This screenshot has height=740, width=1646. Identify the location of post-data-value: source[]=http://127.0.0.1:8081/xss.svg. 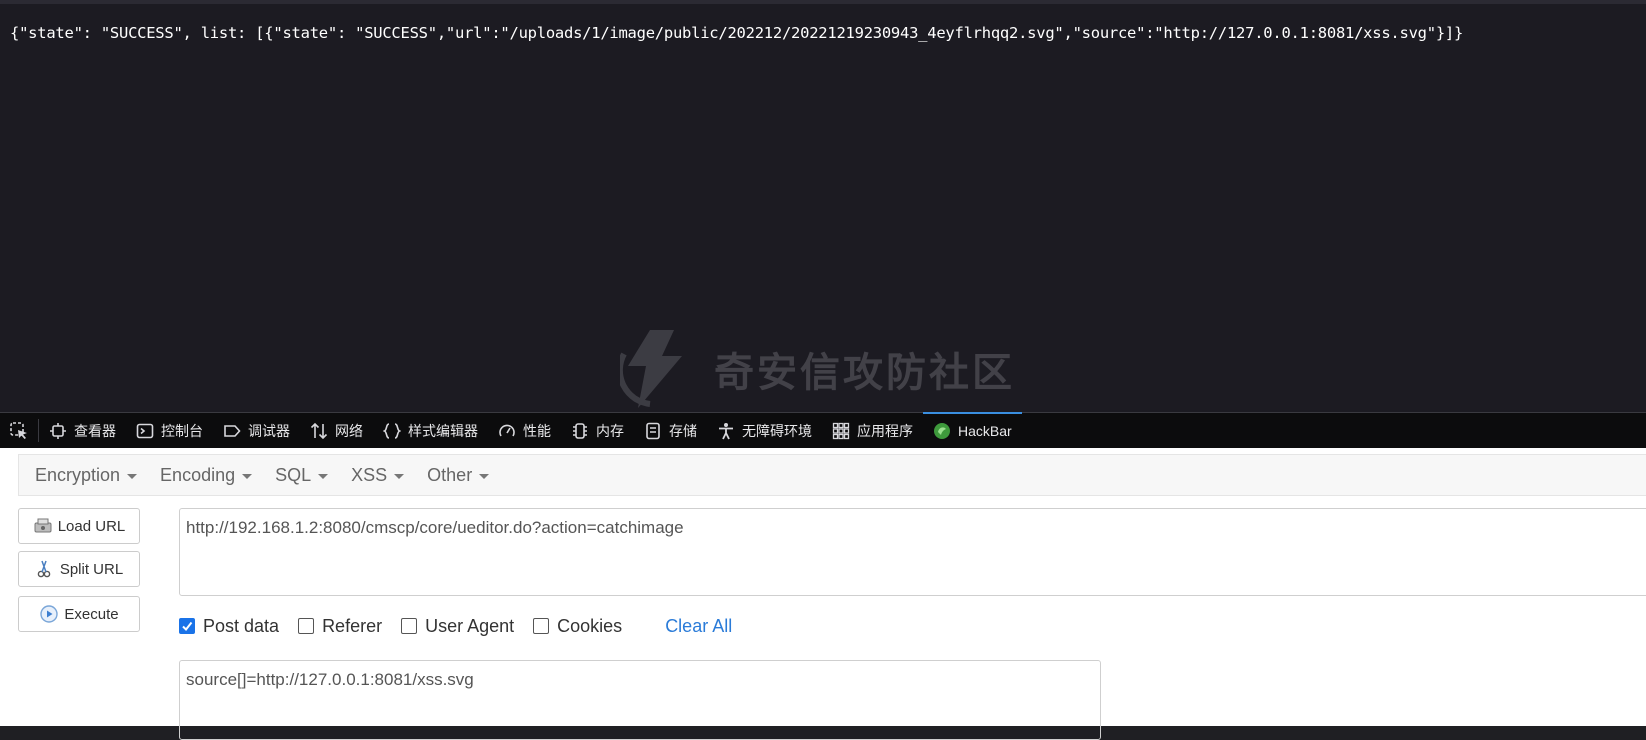
(330, 679).